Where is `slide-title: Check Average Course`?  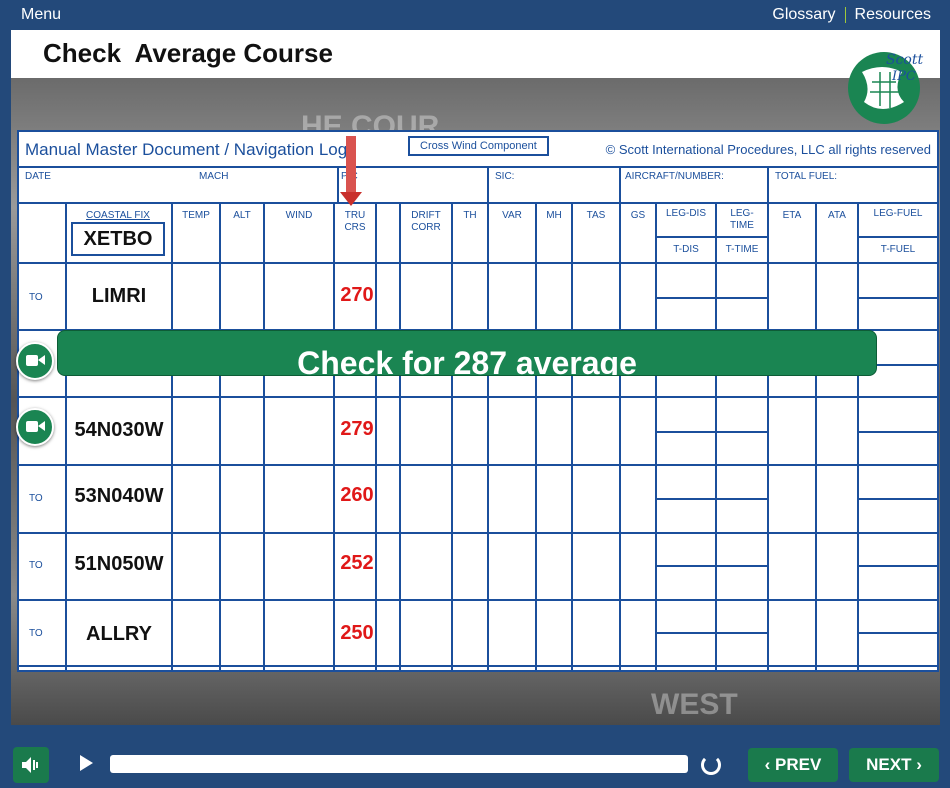 slide-title: Check Average Course is located at coordinates (188, 53).